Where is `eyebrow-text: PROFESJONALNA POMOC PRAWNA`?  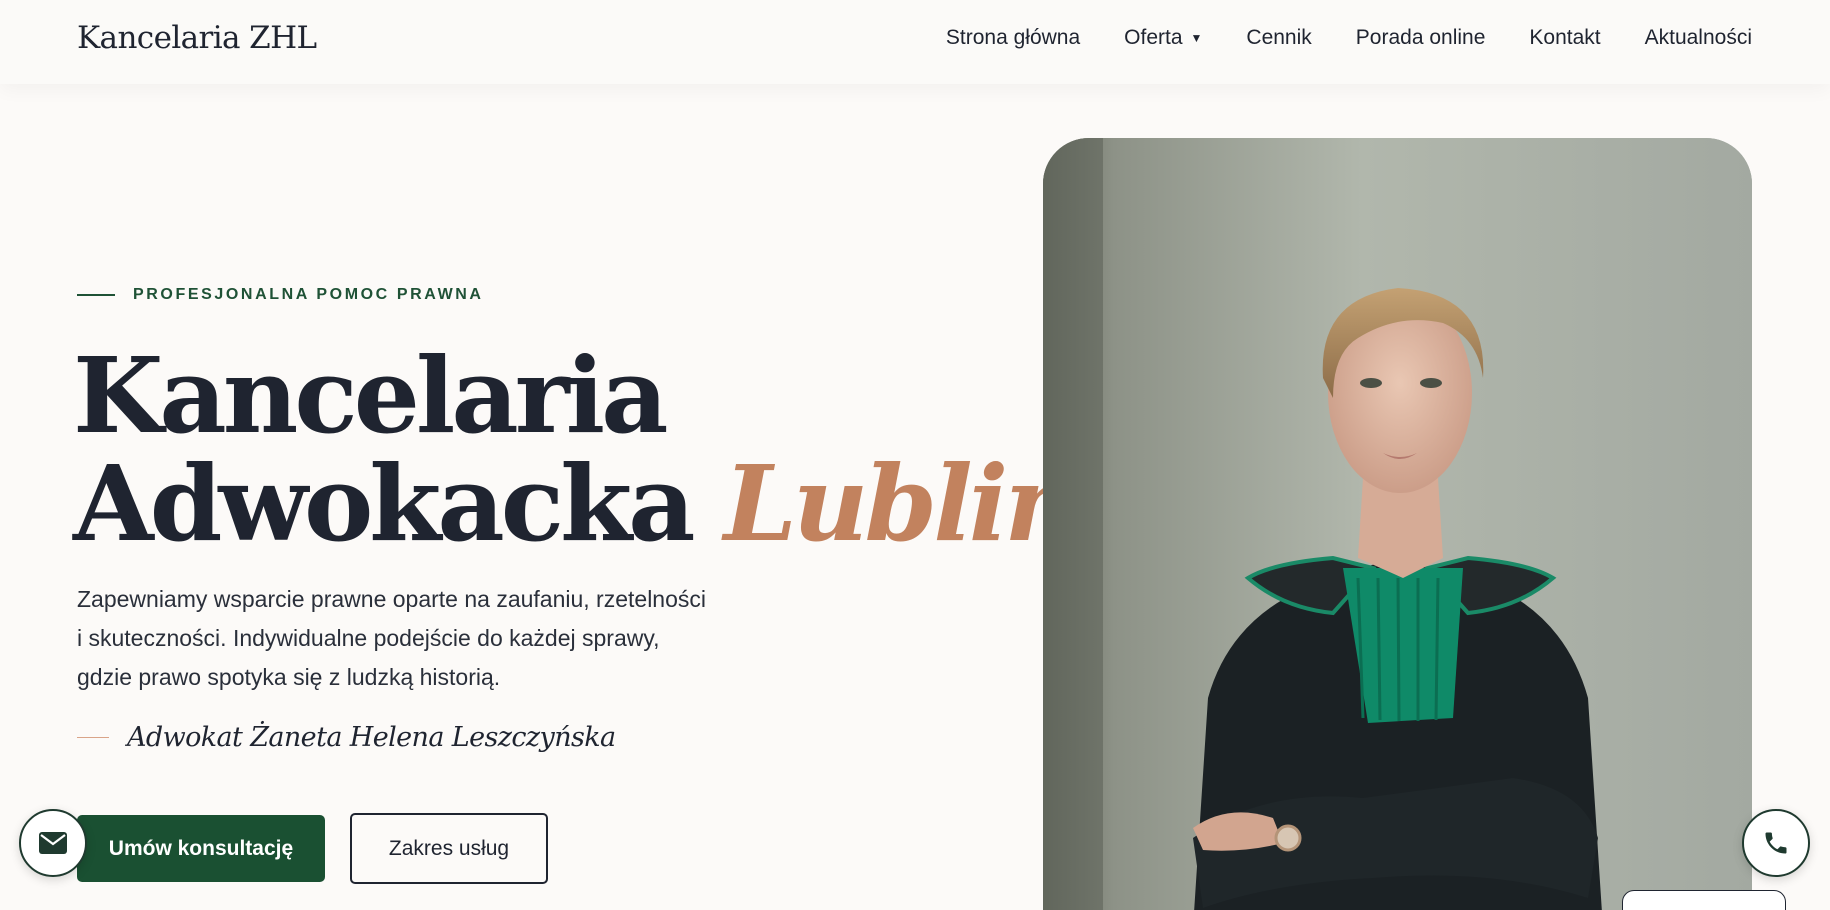 eyebrow-text: PROFESJONALNA POMOC PRAWNA is located at coordinates (308, 294).